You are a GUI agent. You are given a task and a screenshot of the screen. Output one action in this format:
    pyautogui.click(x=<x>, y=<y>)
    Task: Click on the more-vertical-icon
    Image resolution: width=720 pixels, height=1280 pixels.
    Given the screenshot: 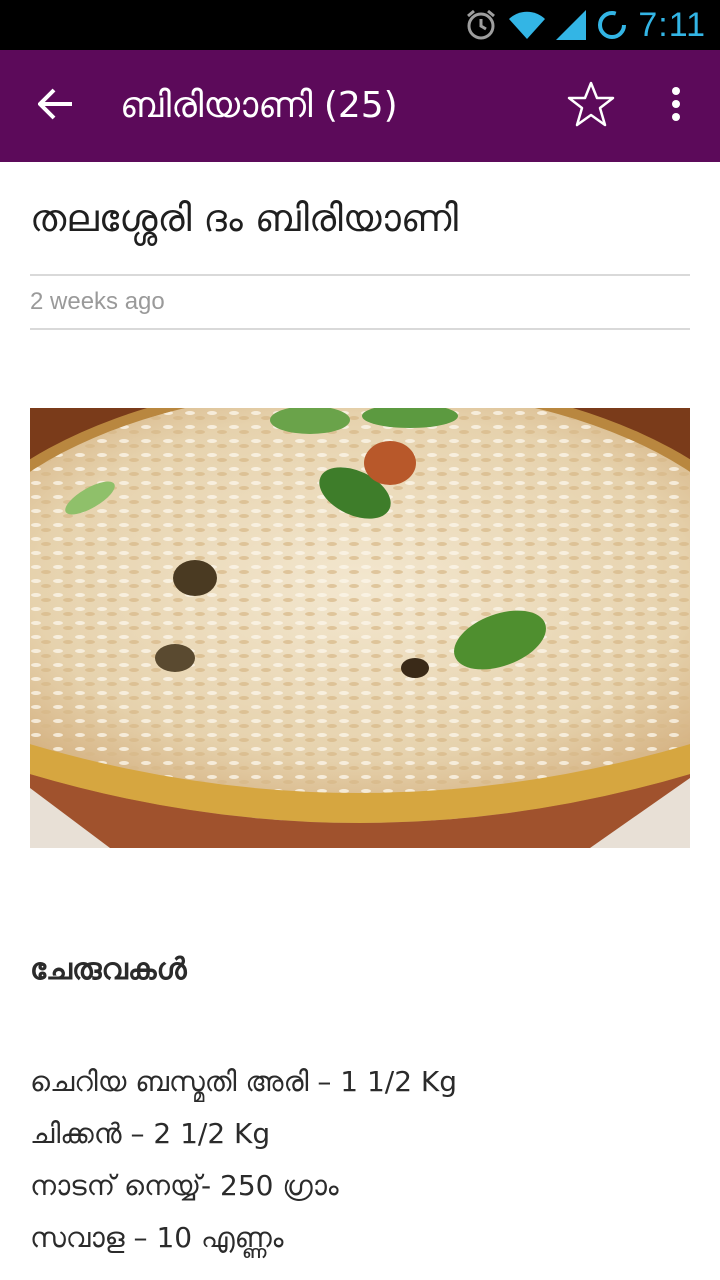 What is the action you would take?
    pyautogui.click(x=676, y=106)
    